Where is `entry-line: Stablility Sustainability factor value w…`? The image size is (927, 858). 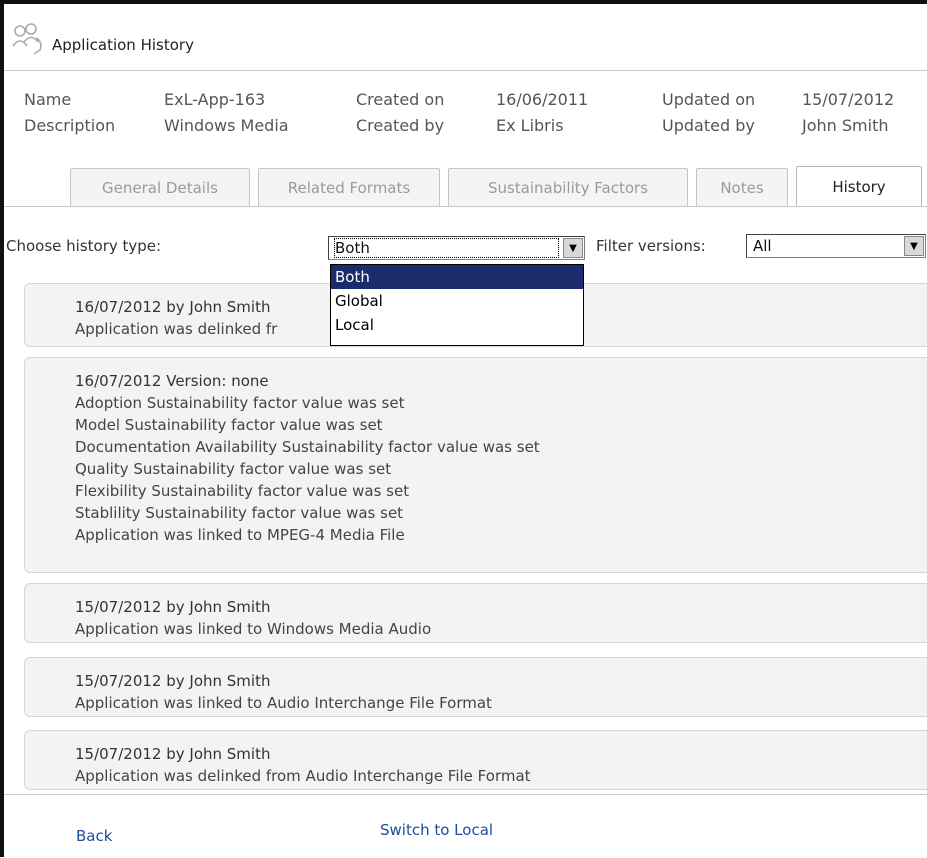
entry-line: Stablility Sustainability factor value w… is located at coordinates (239, 513).